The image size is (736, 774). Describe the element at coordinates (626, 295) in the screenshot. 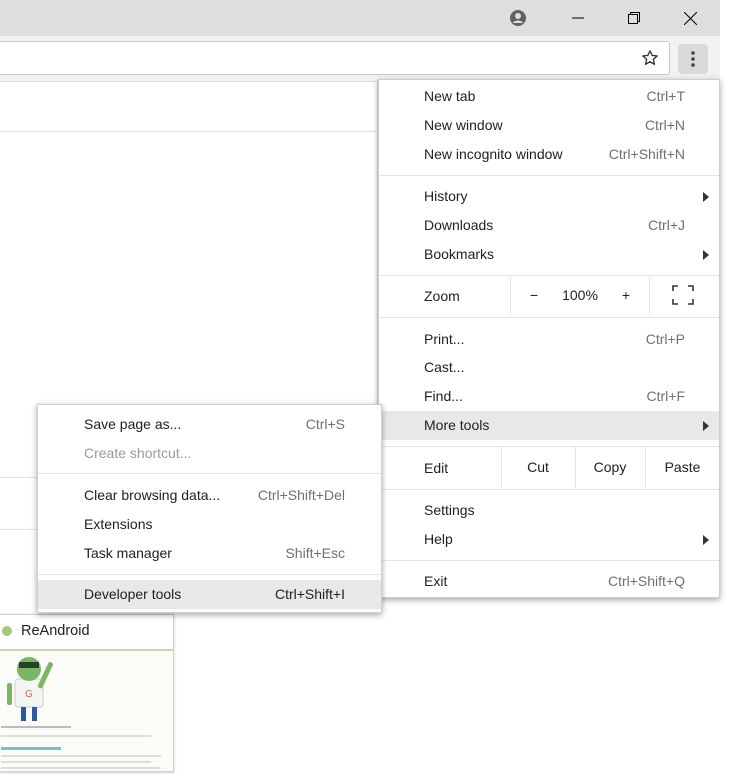

I see `zoom-in-button: +` at that location.